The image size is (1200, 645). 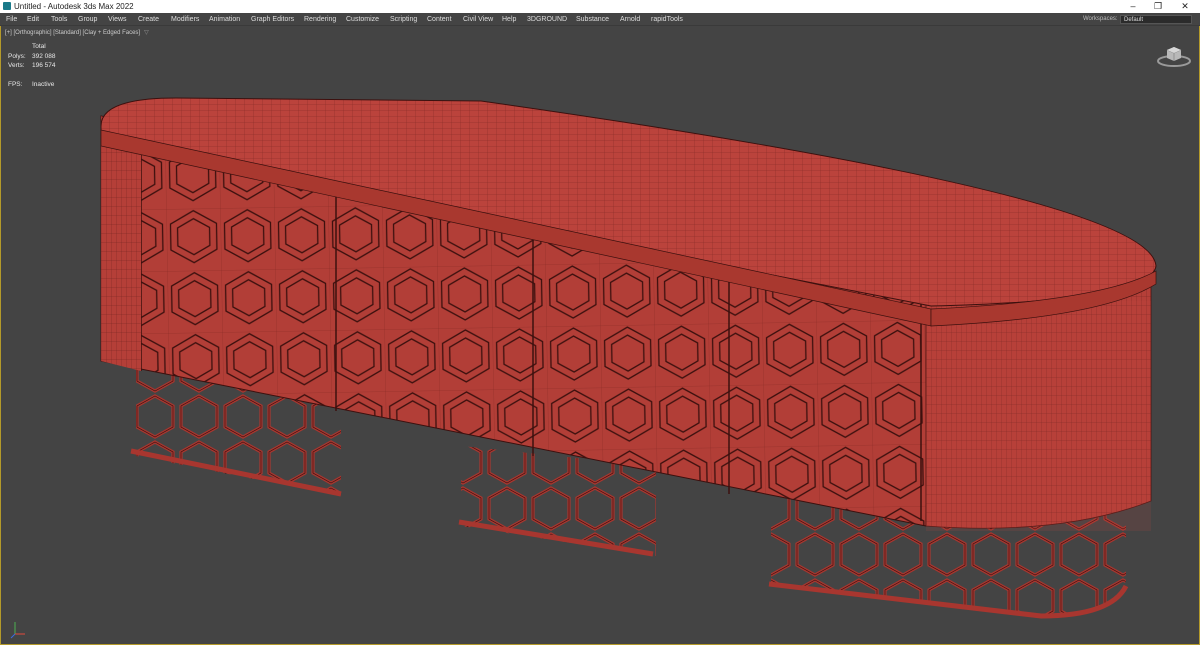 What do you see at coordinates (272, 19) in the screenshot?
I see `menu-graph-editors: Graph Editors` at bounding box center [272, 19].